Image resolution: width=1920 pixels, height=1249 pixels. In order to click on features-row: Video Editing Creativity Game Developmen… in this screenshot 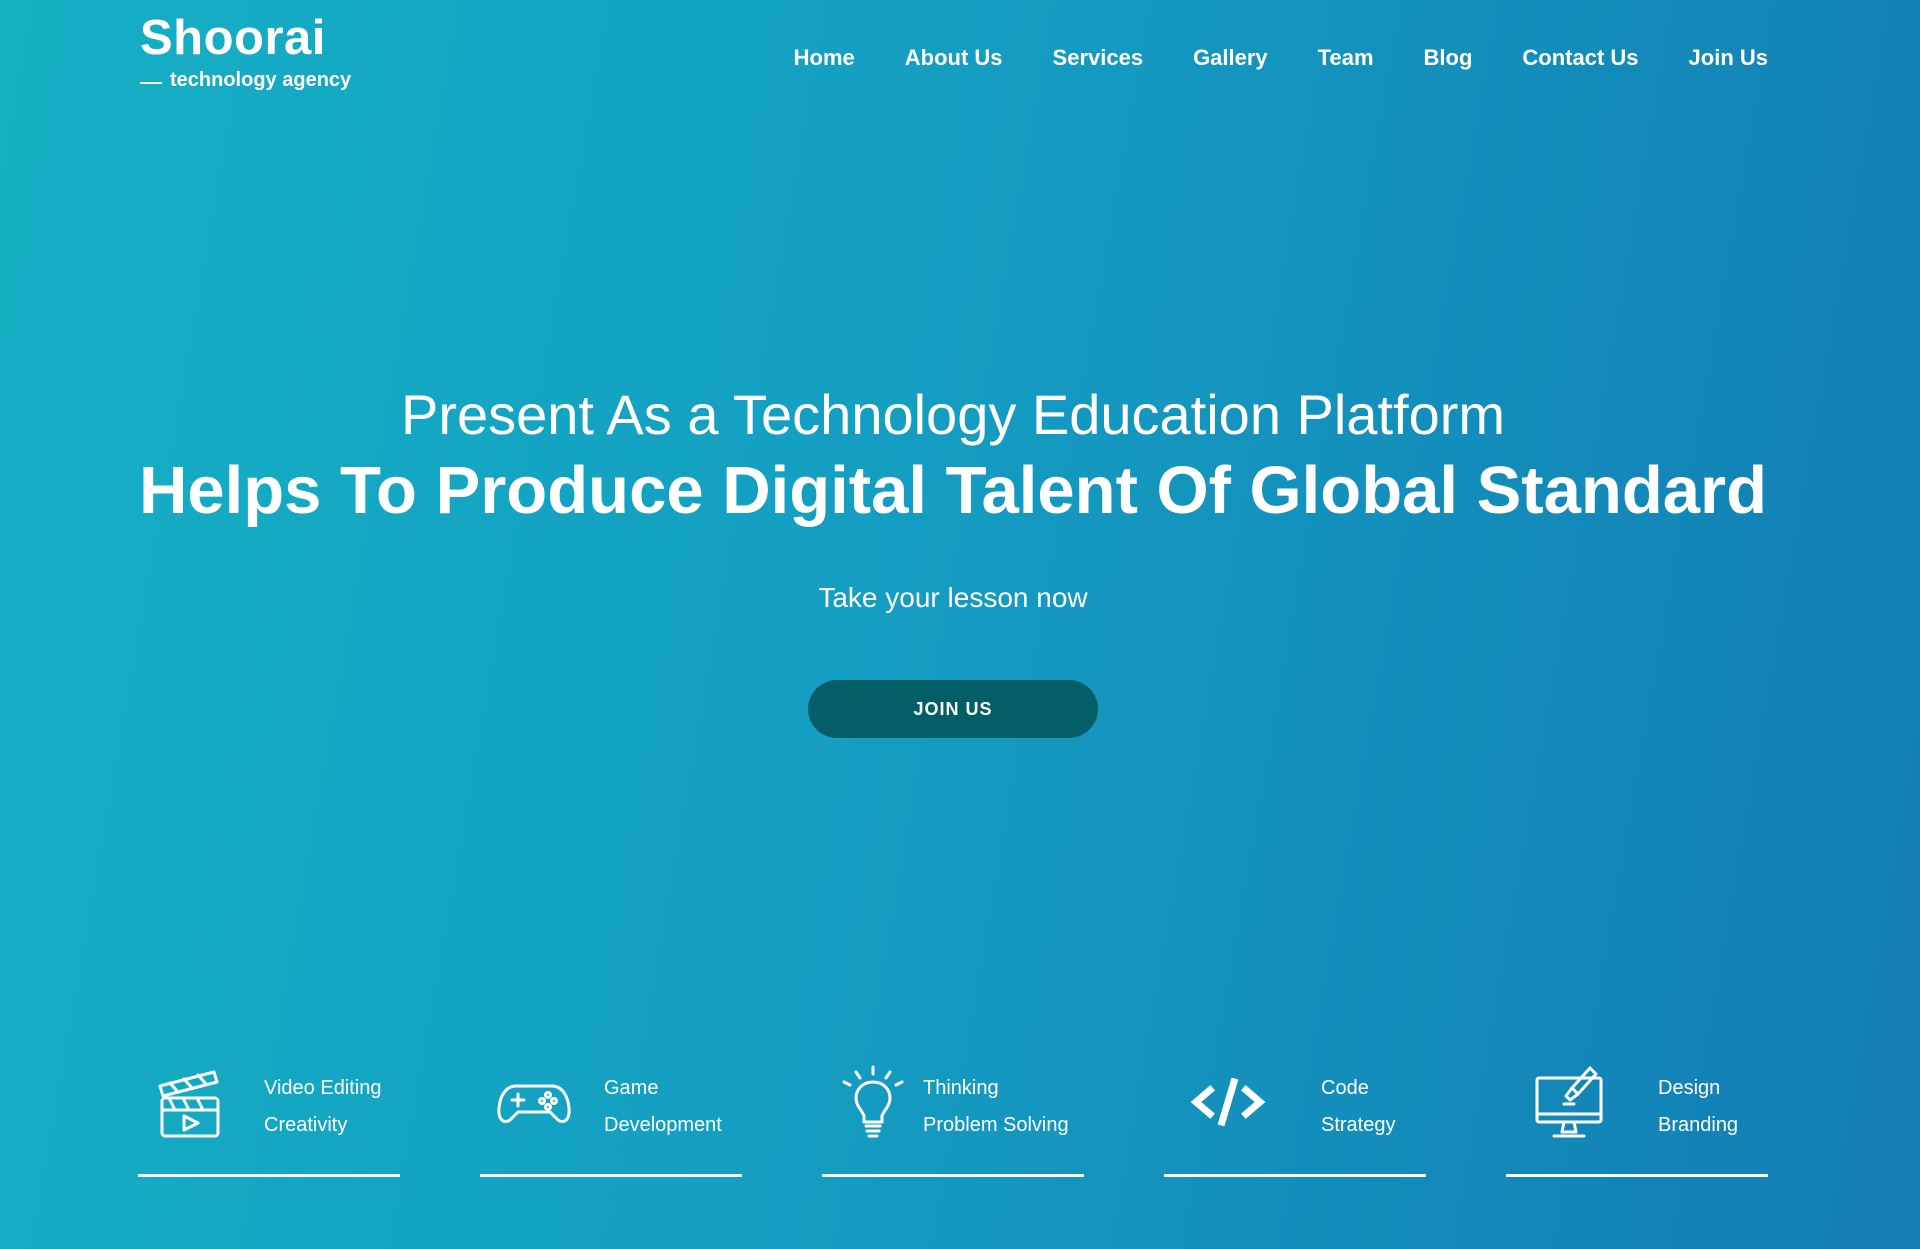, I will do `click(953, 1120)`.